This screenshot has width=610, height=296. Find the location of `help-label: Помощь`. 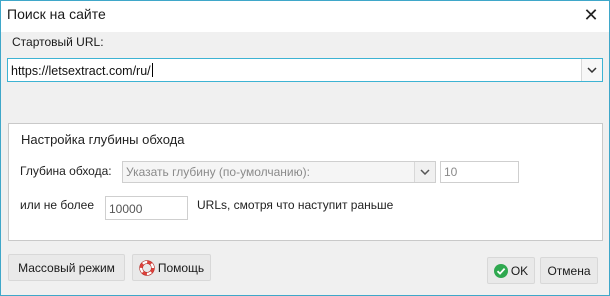

help-label: Помощь is located at coordinates (181, 267).